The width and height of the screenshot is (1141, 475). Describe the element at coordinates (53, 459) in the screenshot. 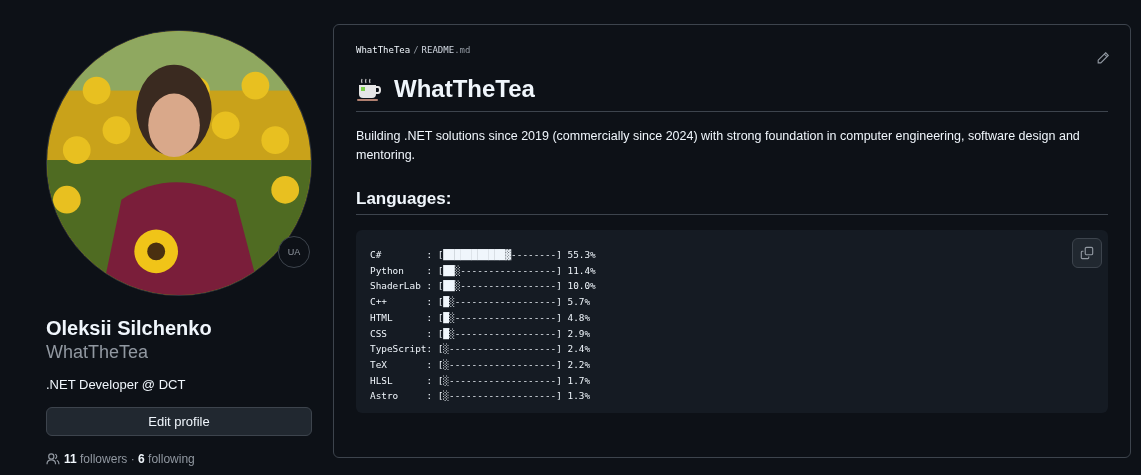

I see `people-icon` at that location.